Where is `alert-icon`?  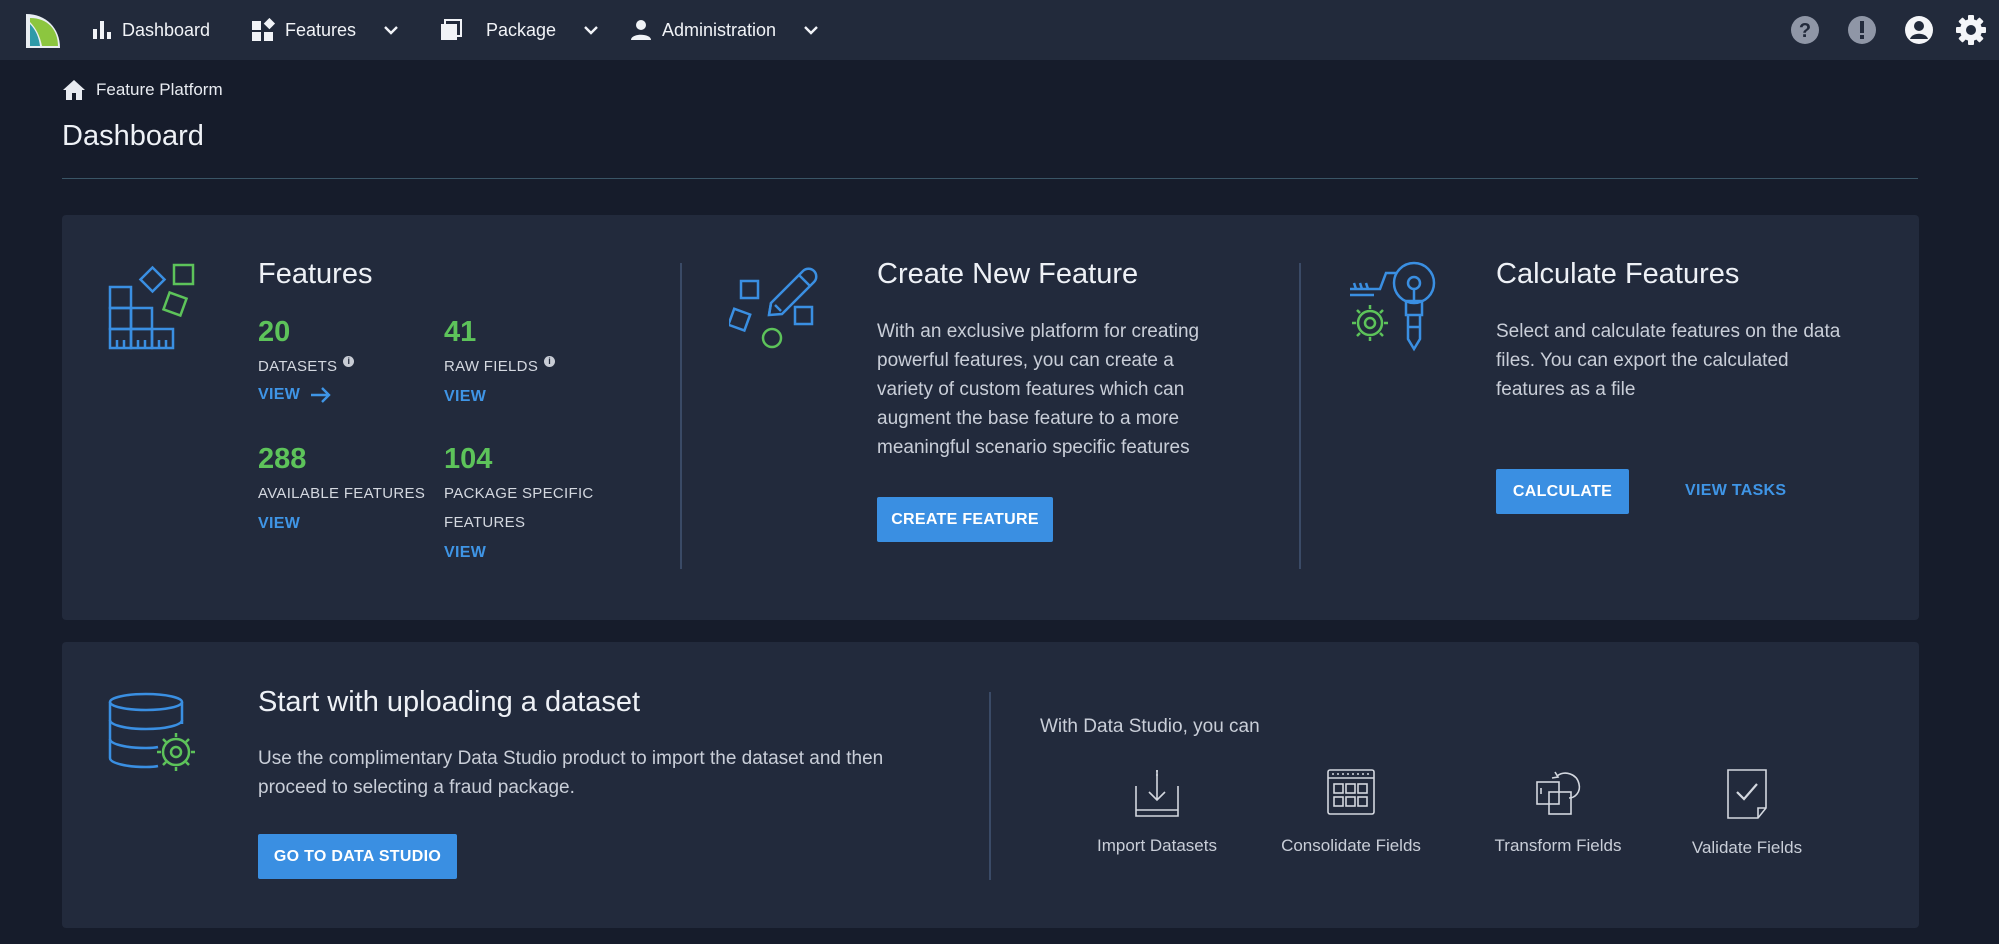 alert-icon is located at coordinates (1862, 30).